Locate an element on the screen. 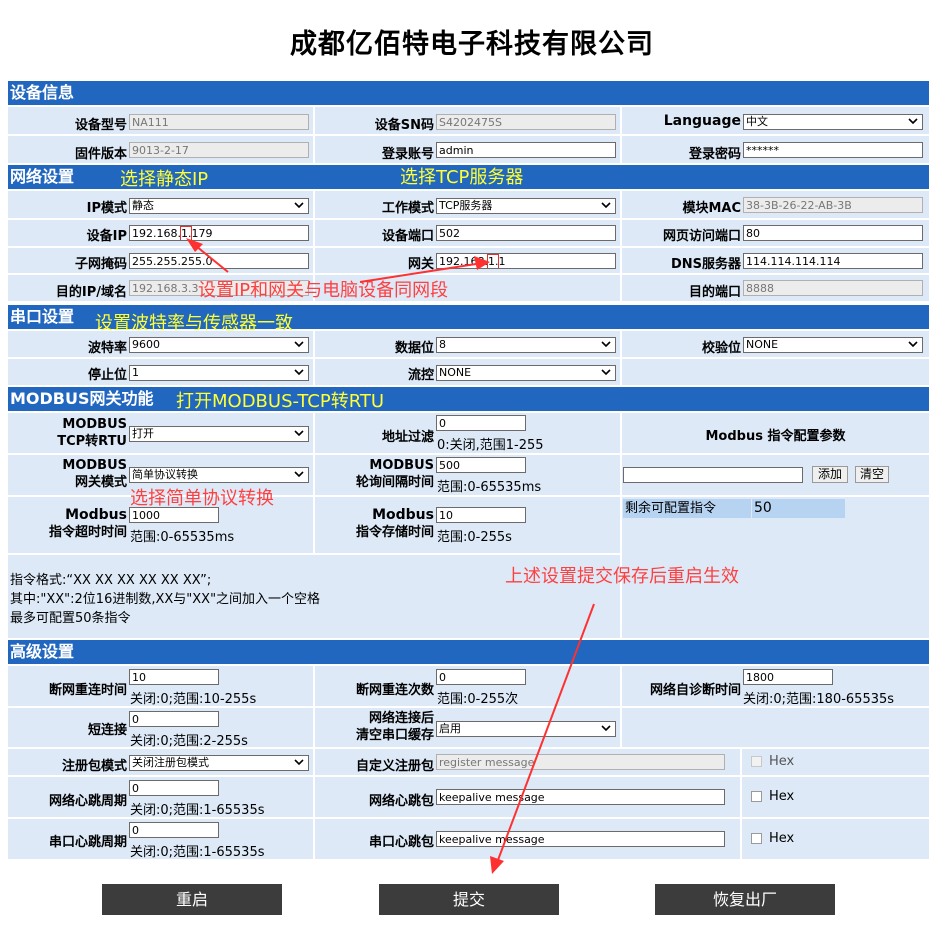 Image resolution: width=944 pixels, height=940 pixels. annotation-static-ip: 选择静态IP is located at coordinates (164, 179).